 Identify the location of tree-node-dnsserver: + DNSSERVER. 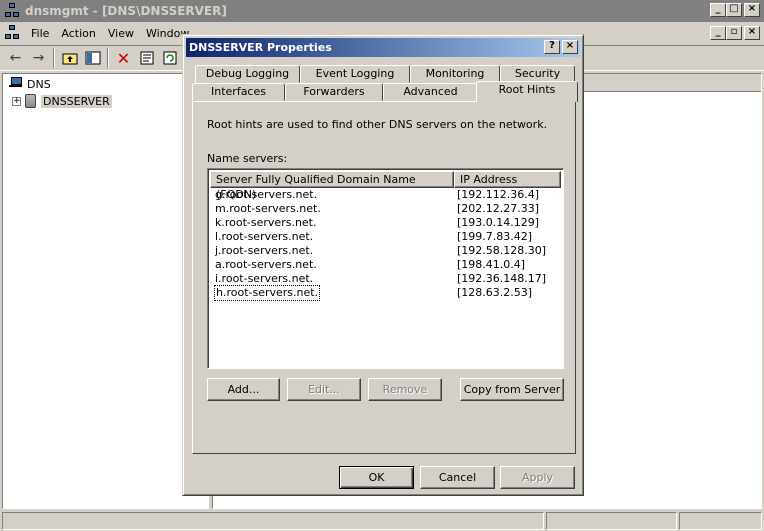
(62, 101).